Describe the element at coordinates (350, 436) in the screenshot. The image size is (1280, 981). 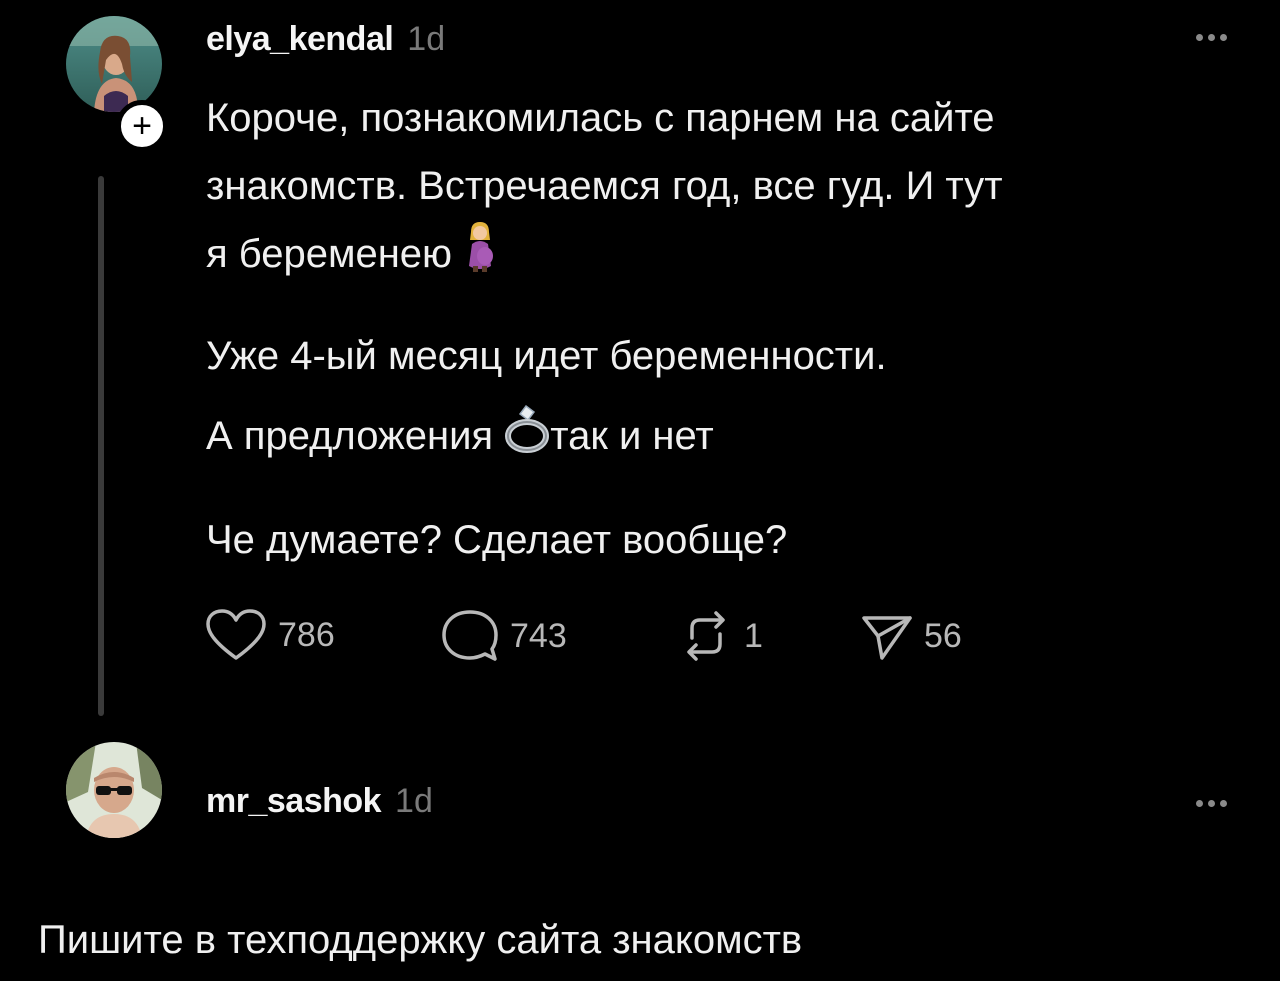
I see `post-text-fragment: А предложения` at that location.